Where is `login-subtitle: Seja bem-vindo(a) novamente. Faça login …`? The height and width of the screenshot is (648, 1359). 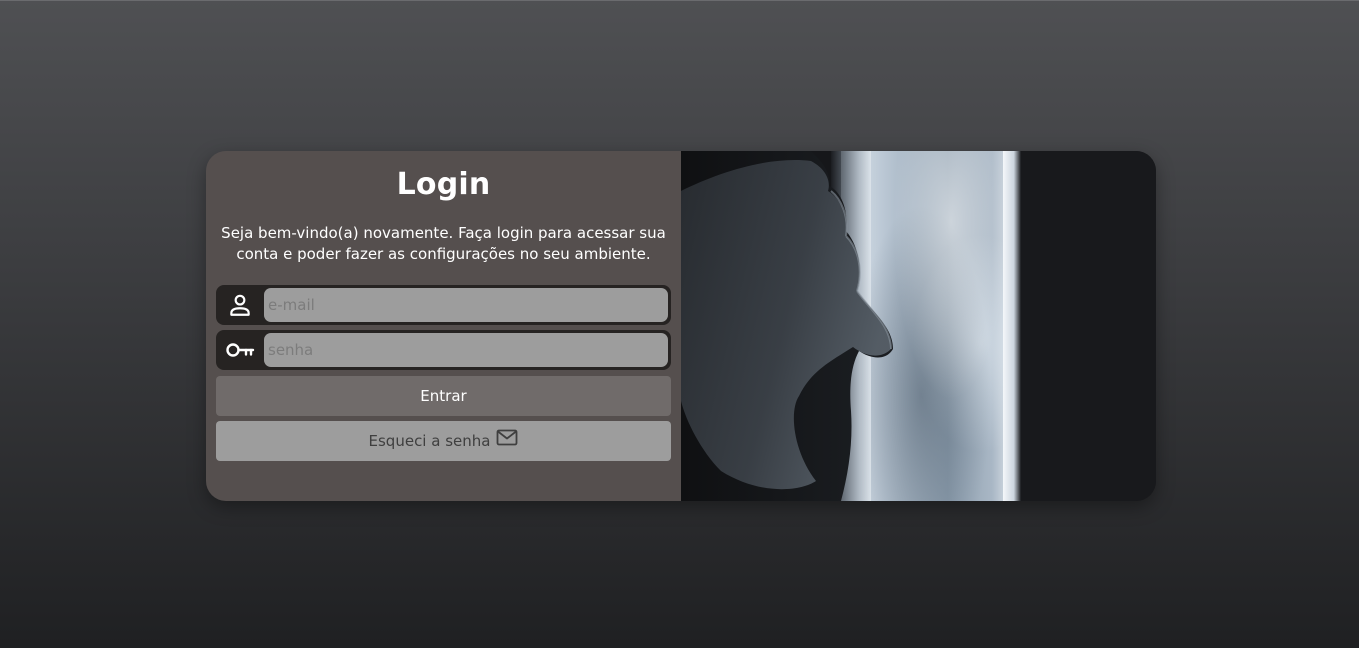 login-subtitle: Seja bem-vindo(a) novamente. Faça login … is located at coordinates (443, 243).